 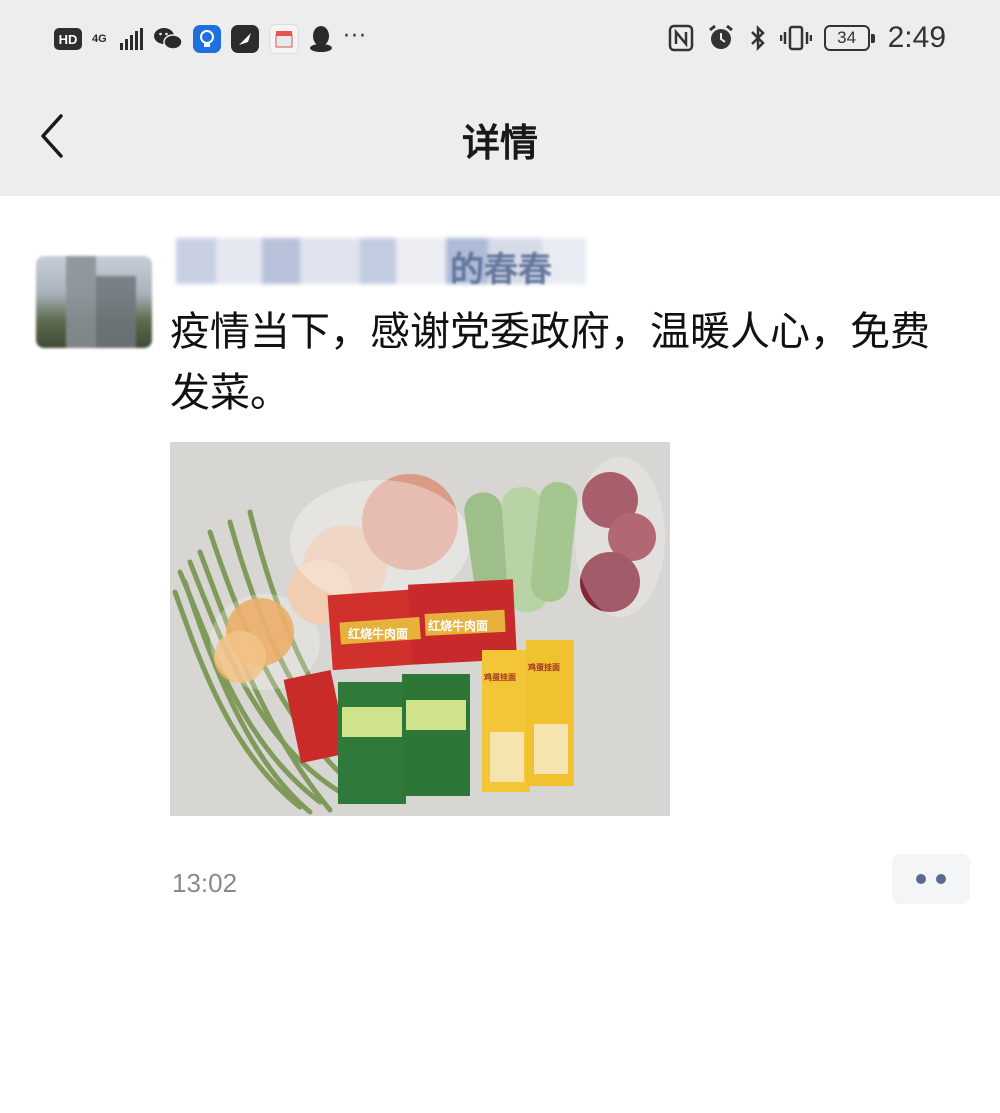 I want to click on signal-icon, so click(x=131, y=39).